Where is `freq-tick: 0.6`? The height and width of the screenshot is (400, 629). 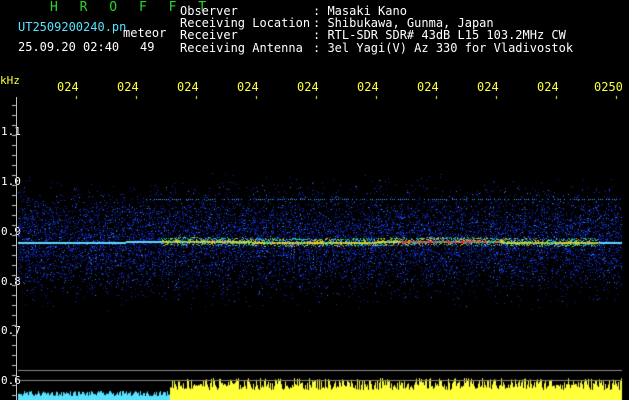
freq-tick: 0.6 is located at coordinates (11, 380).